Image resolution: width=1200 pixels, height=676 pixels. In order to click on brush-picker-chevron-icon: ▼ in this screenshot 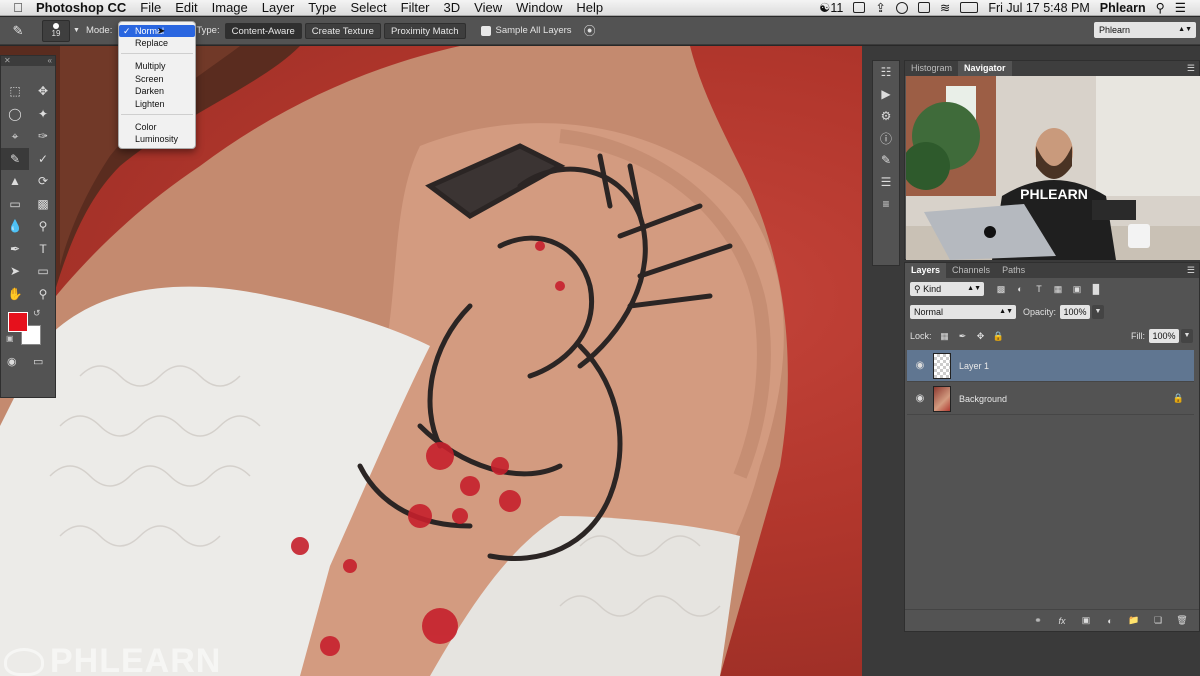, I will do `click(76, 30)`.